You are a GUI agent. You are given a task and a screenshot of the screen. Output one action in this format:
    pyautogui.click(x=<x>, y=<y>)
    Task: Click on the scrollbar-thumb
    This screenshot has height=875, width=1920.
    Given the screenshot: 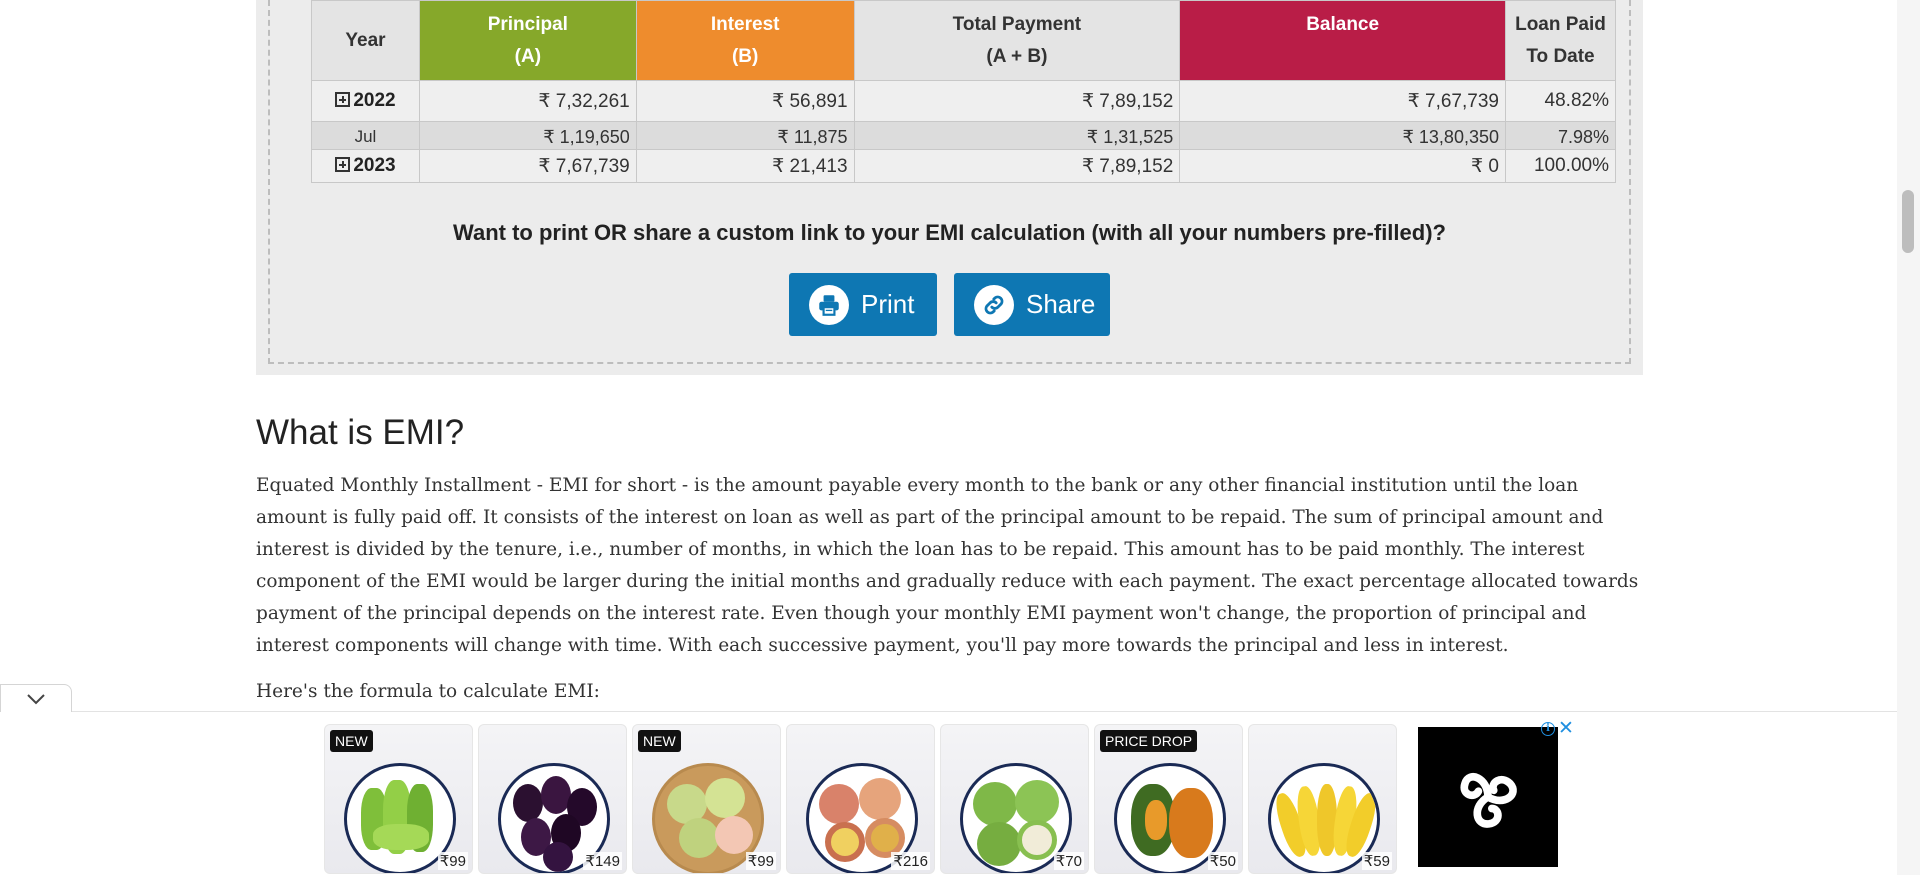 What is the action you would take?
    pyautogui.click(x=1908, y=221)
    